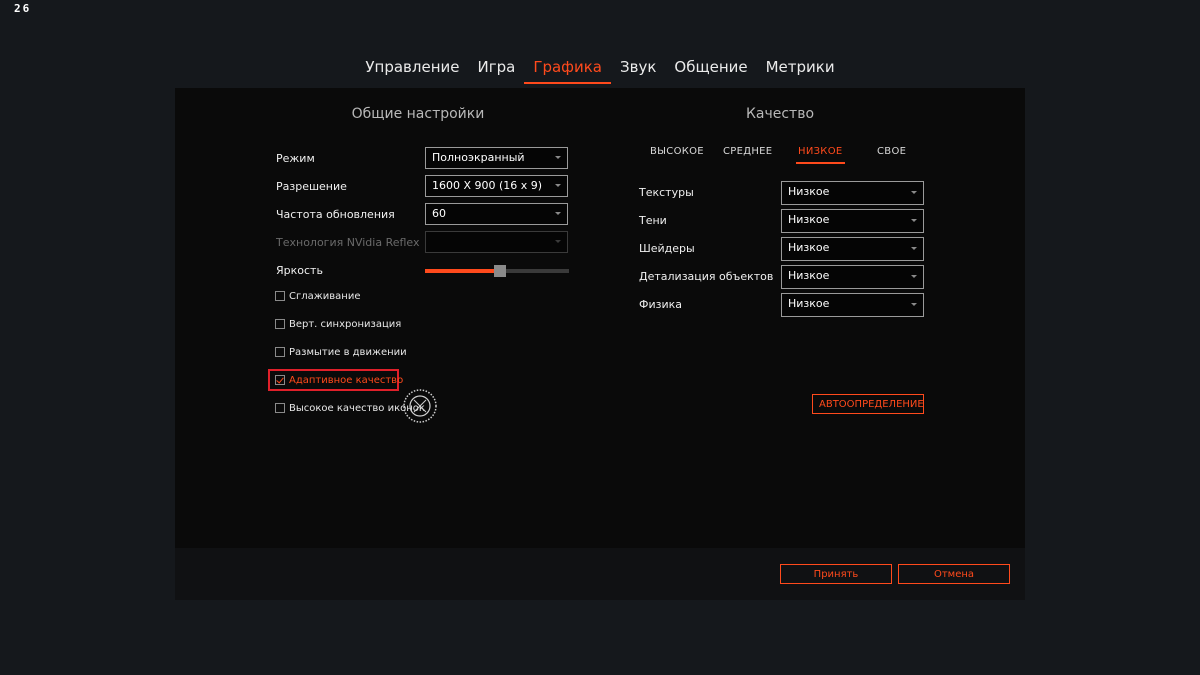 This screenshot has width=1200, height=675. What do you see at coordinates (348, 352) in the screenshot?
I see `motion-blur-label: Размытие в движении` at bounding box center [348, 352].